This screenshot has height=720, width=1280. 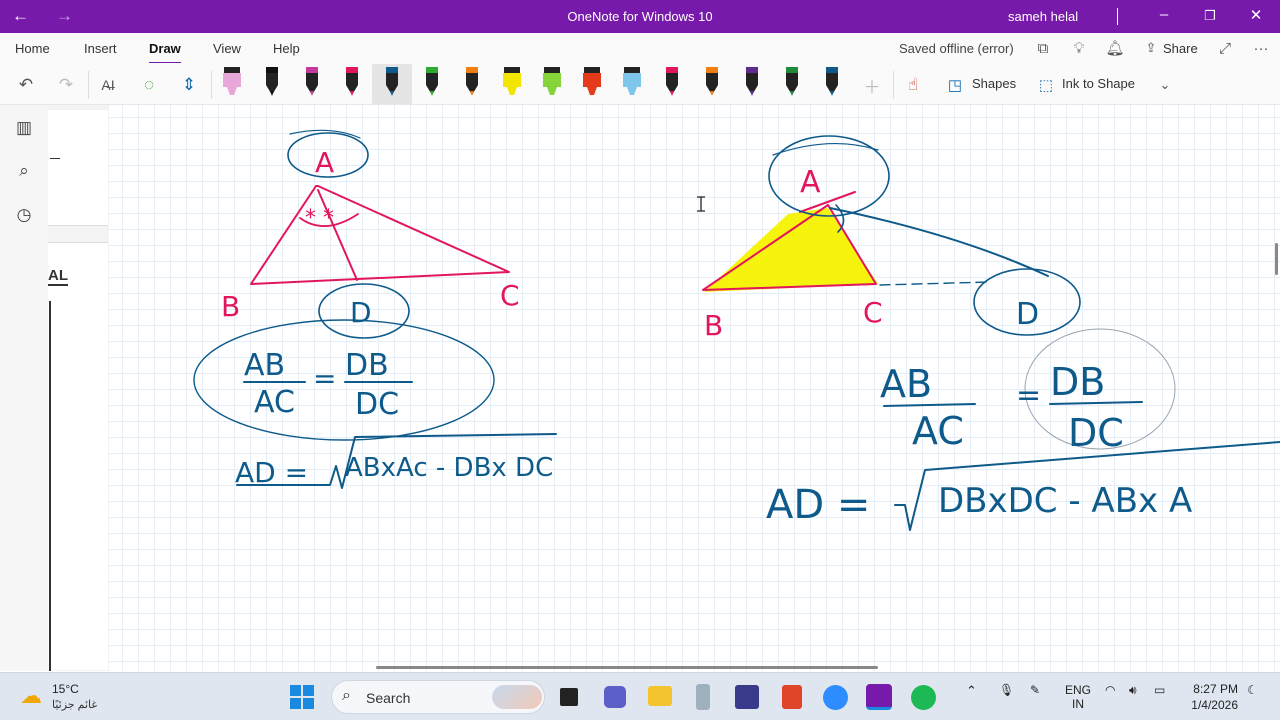 What do you see at coordinates (449, 468) in the screenshot?
I see `formula-rhs: ABxAc - DBx DC` at bounding box center [449, 468].